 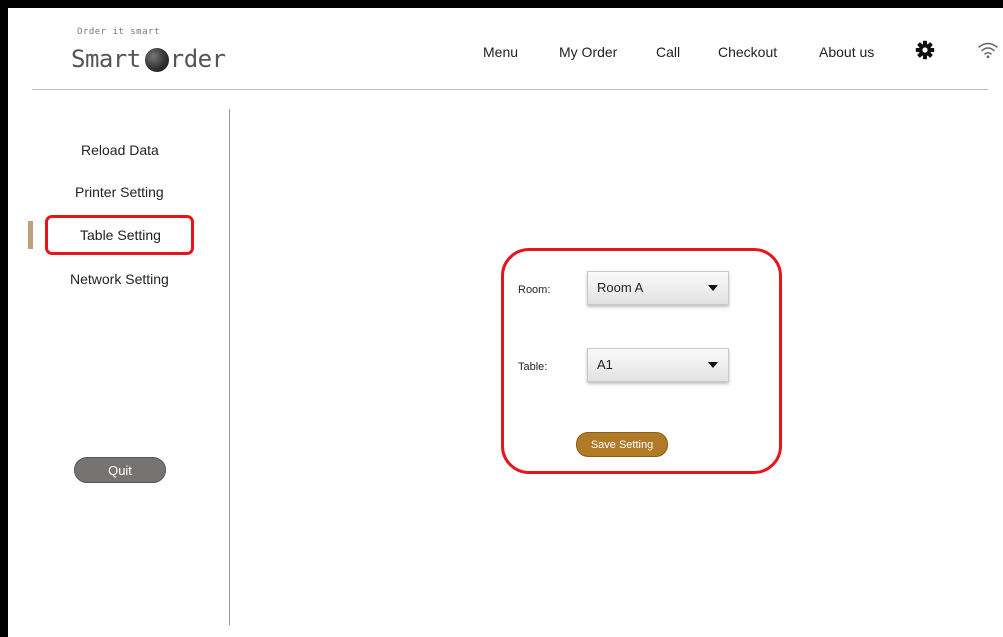 What do you see at coordinates (118, 32) in the screenshot?
I see `logo-tagline: Order it smart` at bounding box center [118, 32].